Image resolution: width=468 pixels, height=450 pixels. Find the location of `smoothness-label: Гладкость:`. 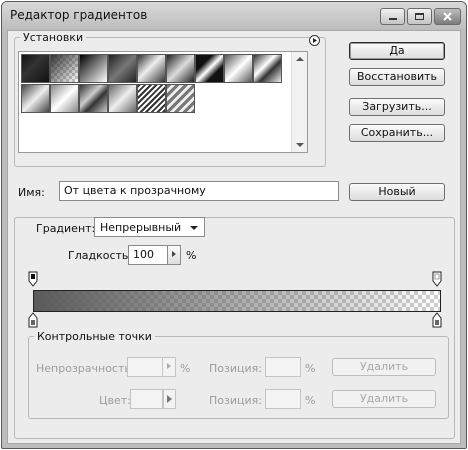

smoothness-label: Гладкость: is located at coordinates (100, 255).